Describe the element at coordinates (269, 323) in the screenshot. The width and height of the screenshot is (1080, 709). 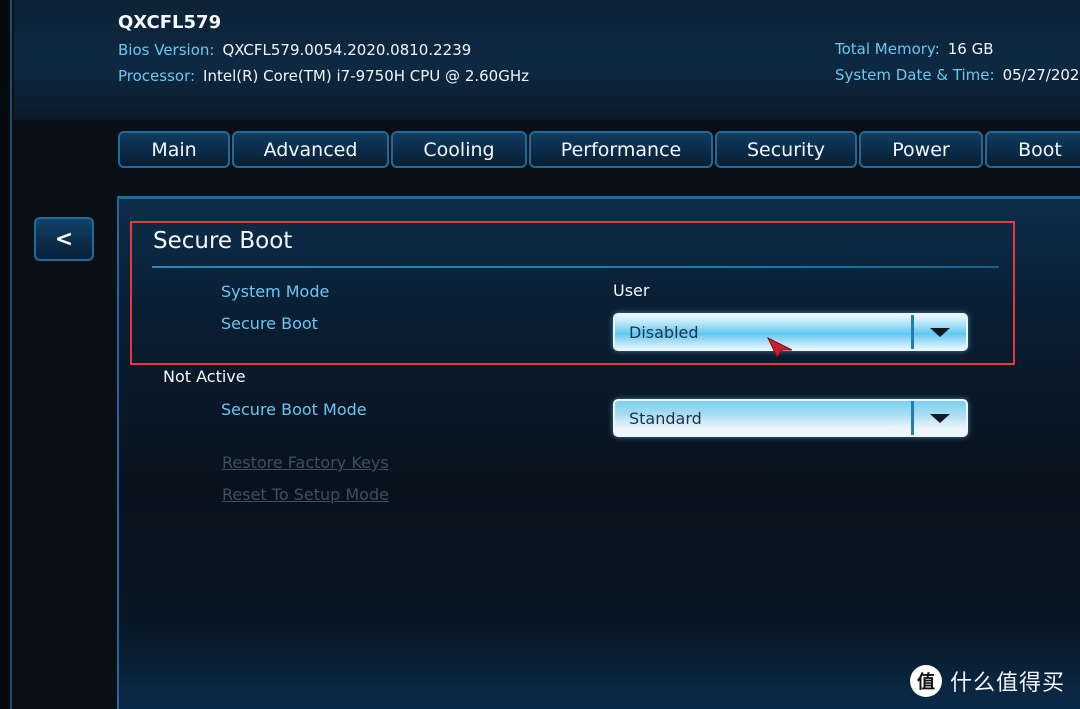
I see `secure-boot-label: Secure Boot` at that location.